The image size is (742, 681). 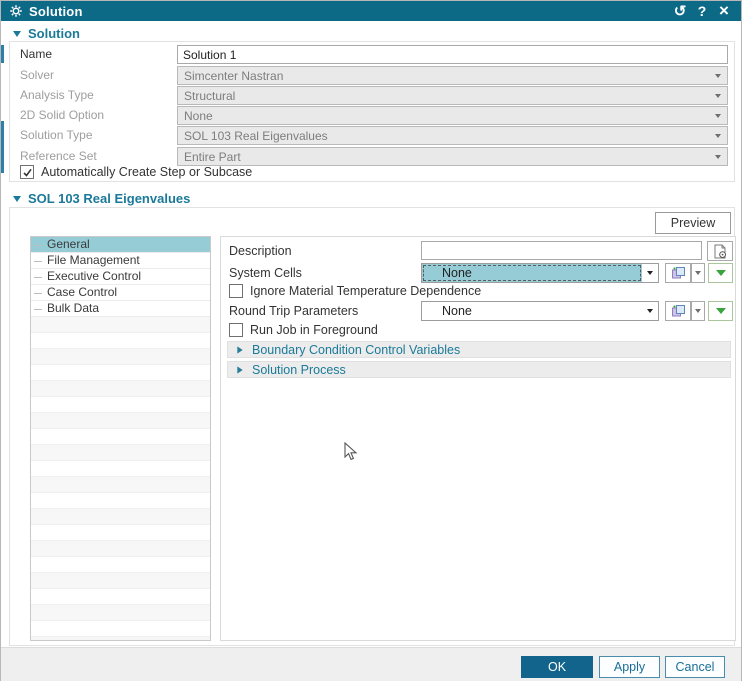 What do you see at coordinates (16, 11) in the screenshot?
I see `gear-icon` at bounding box center [16, 11].